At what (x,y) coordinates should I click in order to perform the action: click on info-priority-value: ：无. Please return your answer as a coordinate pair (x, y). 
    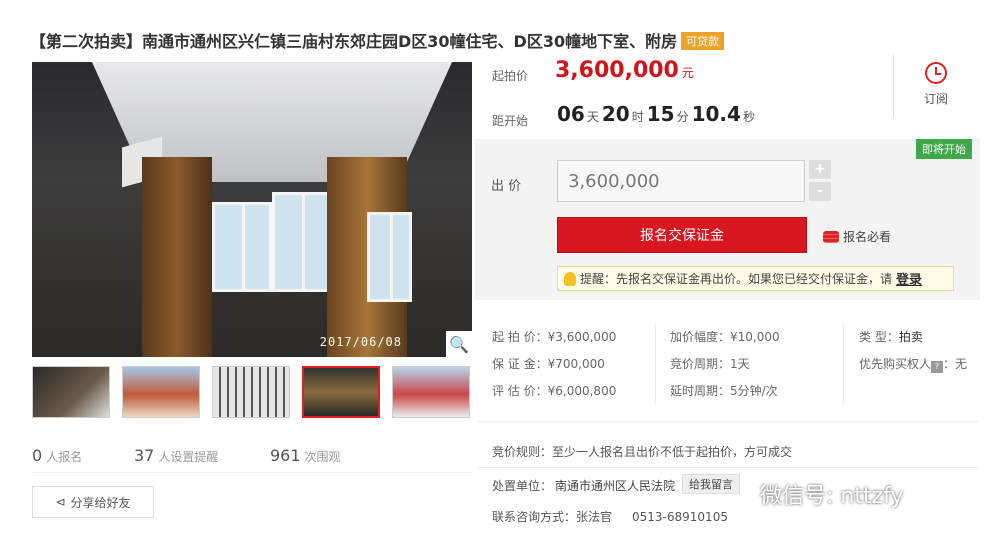
    Looking at the image, I should click on (955, 364).